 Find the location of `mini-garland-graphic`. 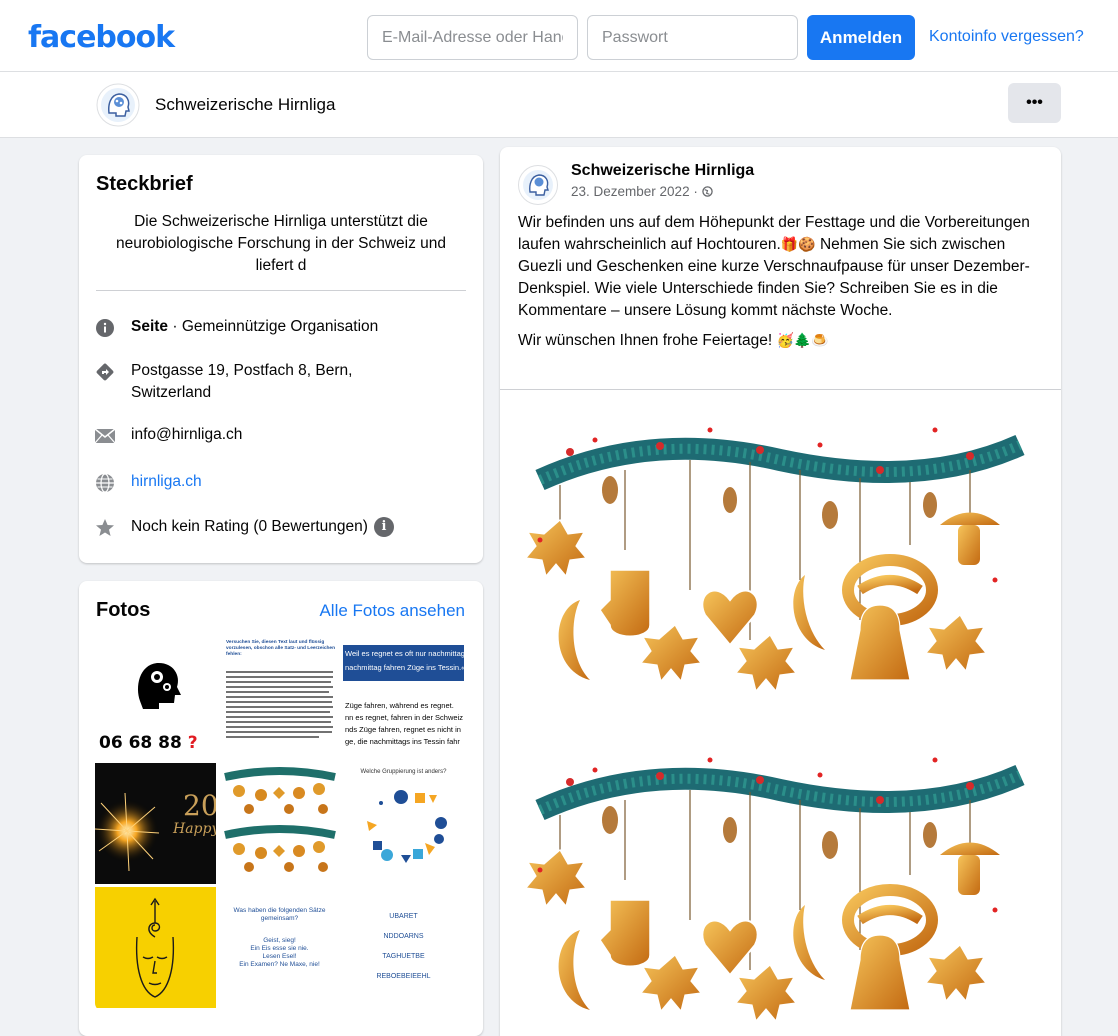

mini-garland-graphic is located at coordinates (280, 819).